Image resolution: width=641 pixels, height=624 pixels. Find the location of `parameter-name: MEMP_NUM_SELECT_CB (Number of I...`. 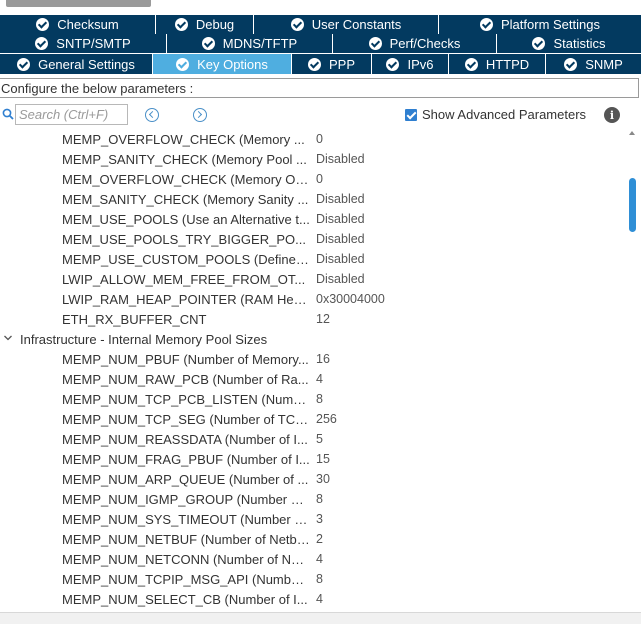

parameter-name: MEMP_NUM_SELECT_CB (Number of I... is located at coordinates (185, 599).